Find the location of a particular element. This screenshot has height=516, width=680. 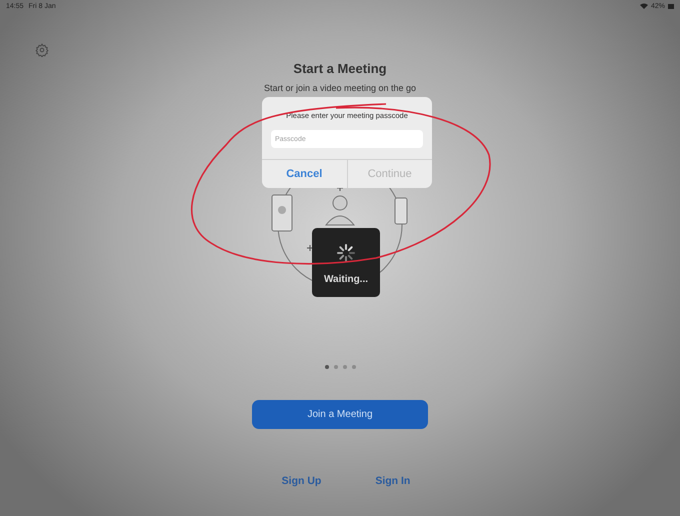

settings-icon is located at coordinates (42, 50).